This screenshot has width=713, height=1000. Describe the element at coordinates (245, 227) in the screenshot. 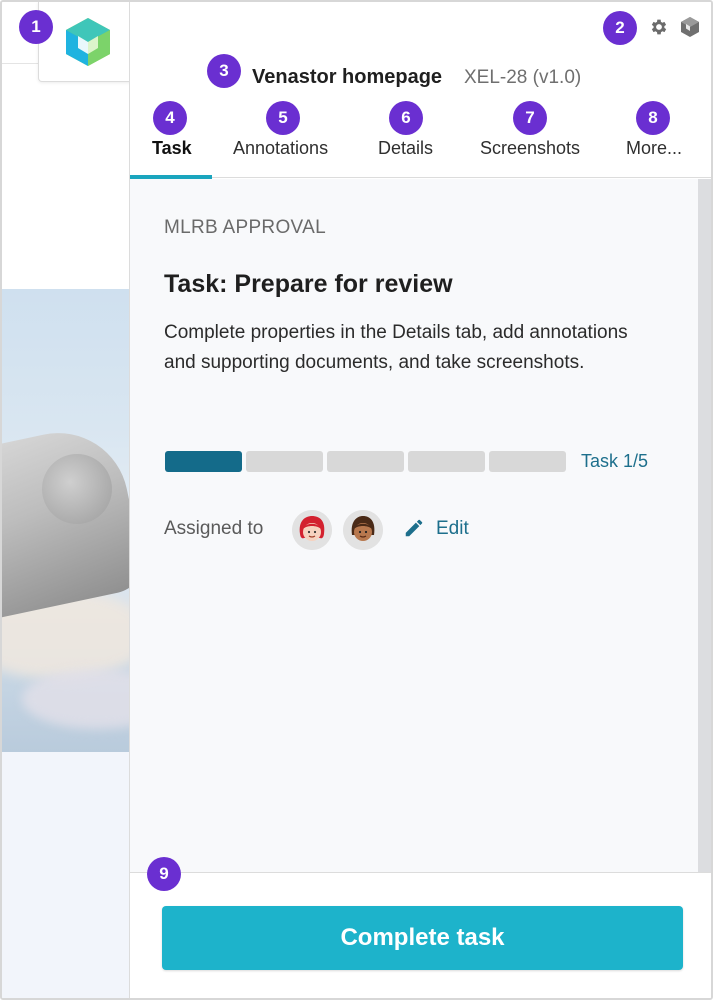

I see `workflow-section-label: MLRB APPROVAL` at that location.